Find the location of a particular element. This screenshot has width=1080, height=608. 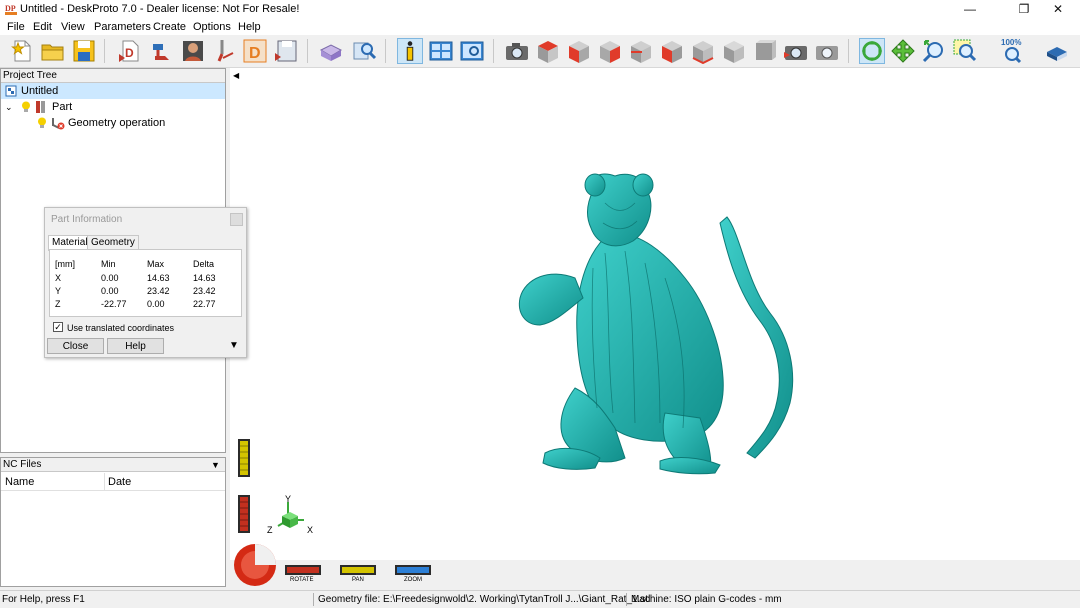

menu-options: Options is located at coordinates (212, 27).